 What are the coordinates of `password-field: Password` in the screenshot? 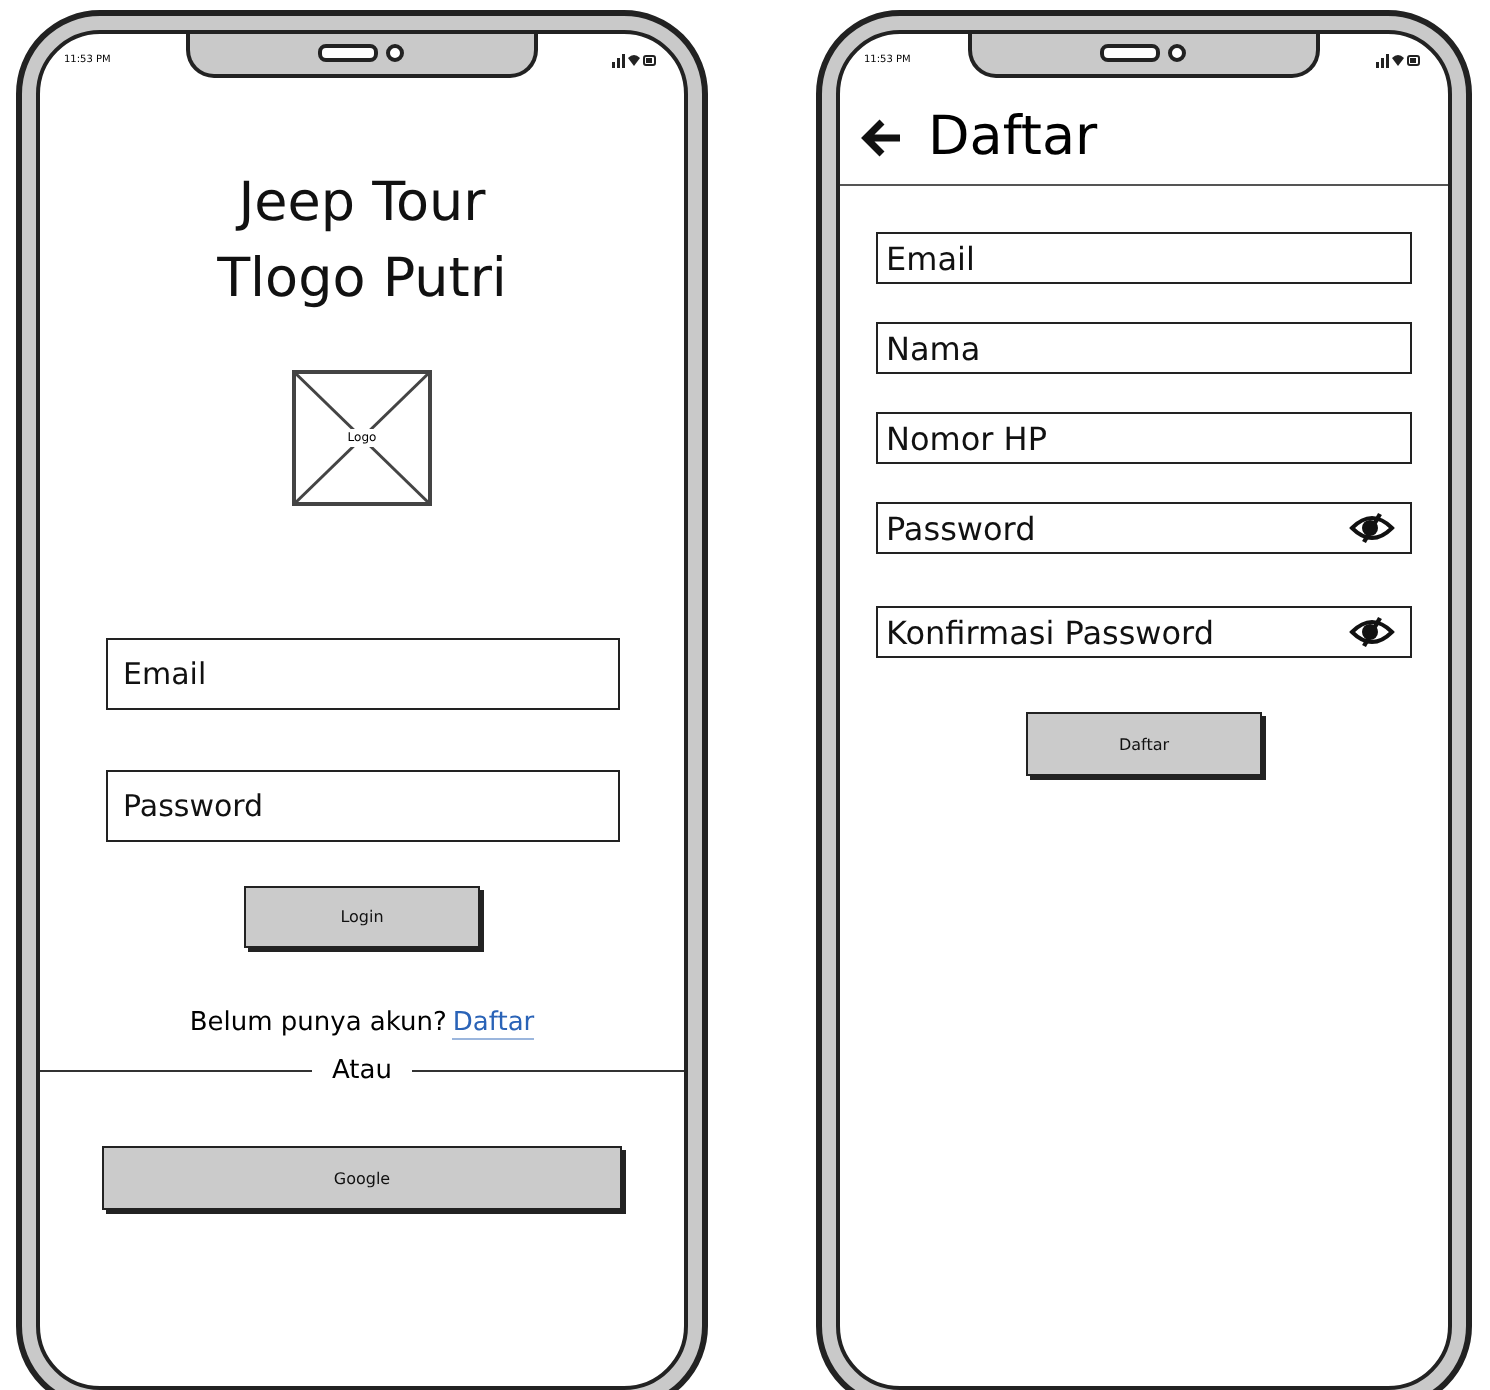 It's located at (1144, 528).